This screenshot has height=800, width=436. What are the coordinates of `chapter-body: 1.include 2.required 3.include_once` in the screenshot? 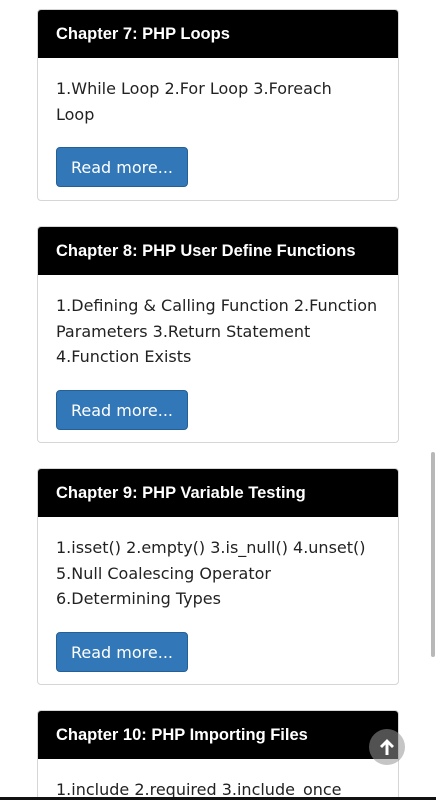 It's located at (218, 779).